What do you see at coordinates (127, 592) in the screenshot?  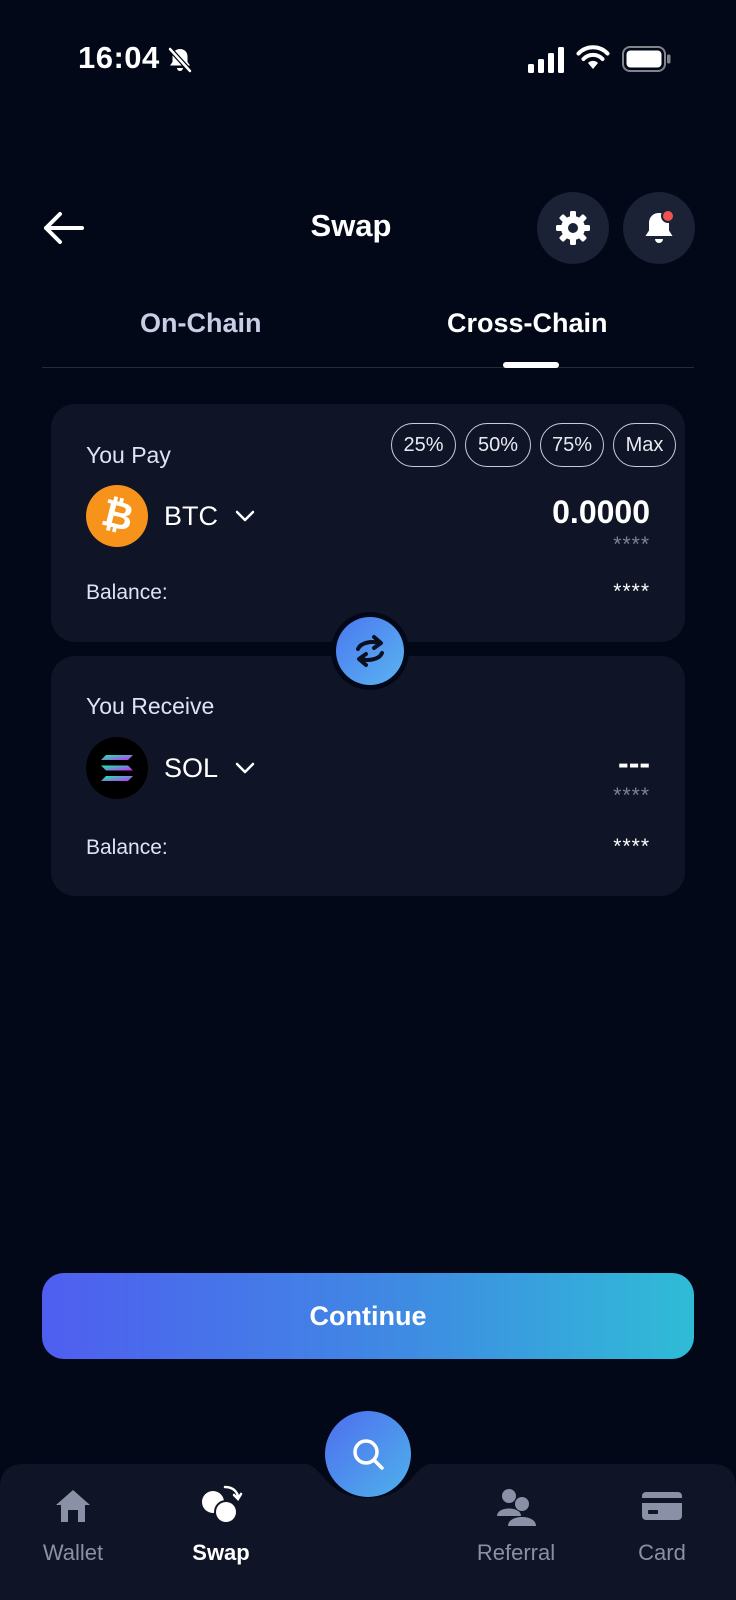 I see `pay-balance-label: Balance:` at bounding box center [127, 592].